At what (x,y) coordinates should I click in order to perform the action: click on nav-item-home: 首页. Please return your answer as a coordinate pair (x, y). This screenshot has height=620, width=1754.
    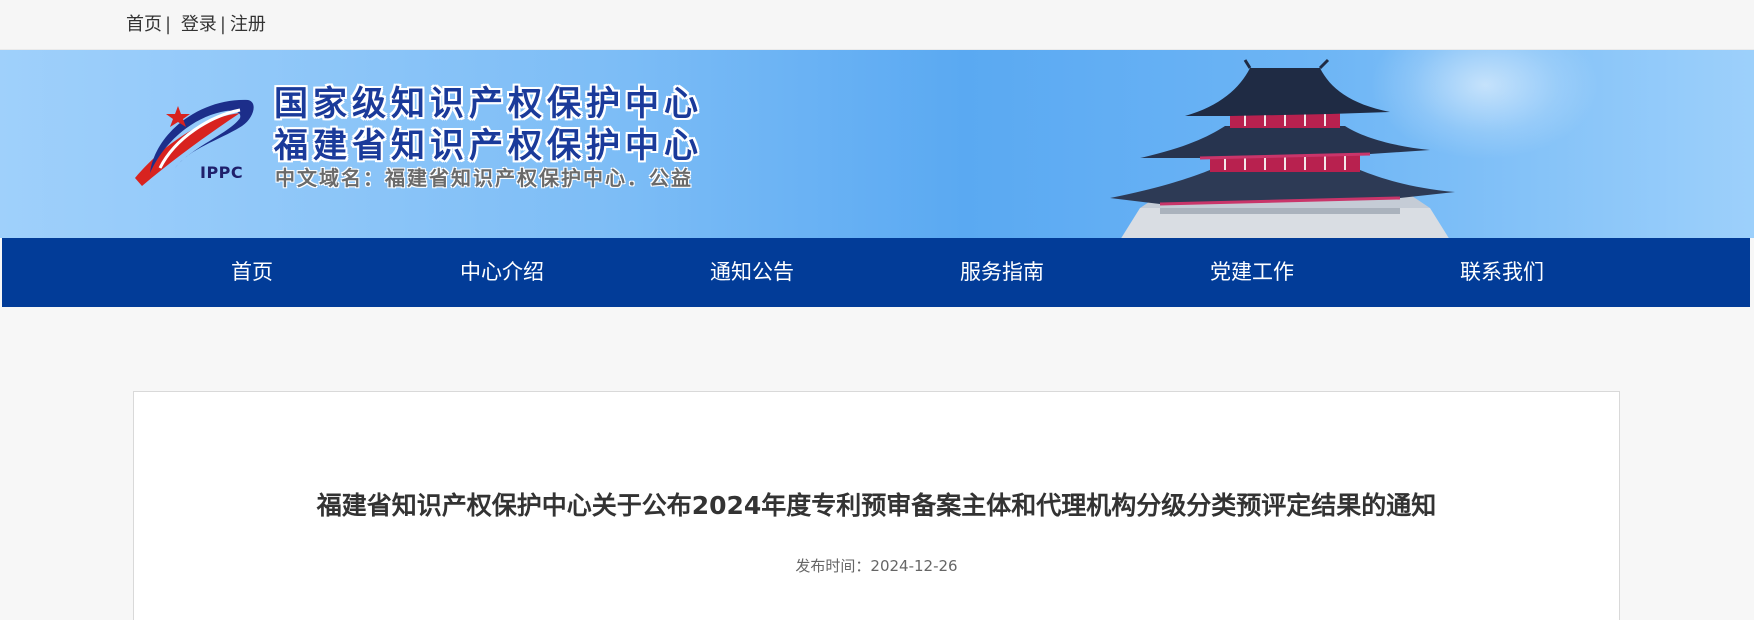
    Looking at the image, I should click on (252, 272).